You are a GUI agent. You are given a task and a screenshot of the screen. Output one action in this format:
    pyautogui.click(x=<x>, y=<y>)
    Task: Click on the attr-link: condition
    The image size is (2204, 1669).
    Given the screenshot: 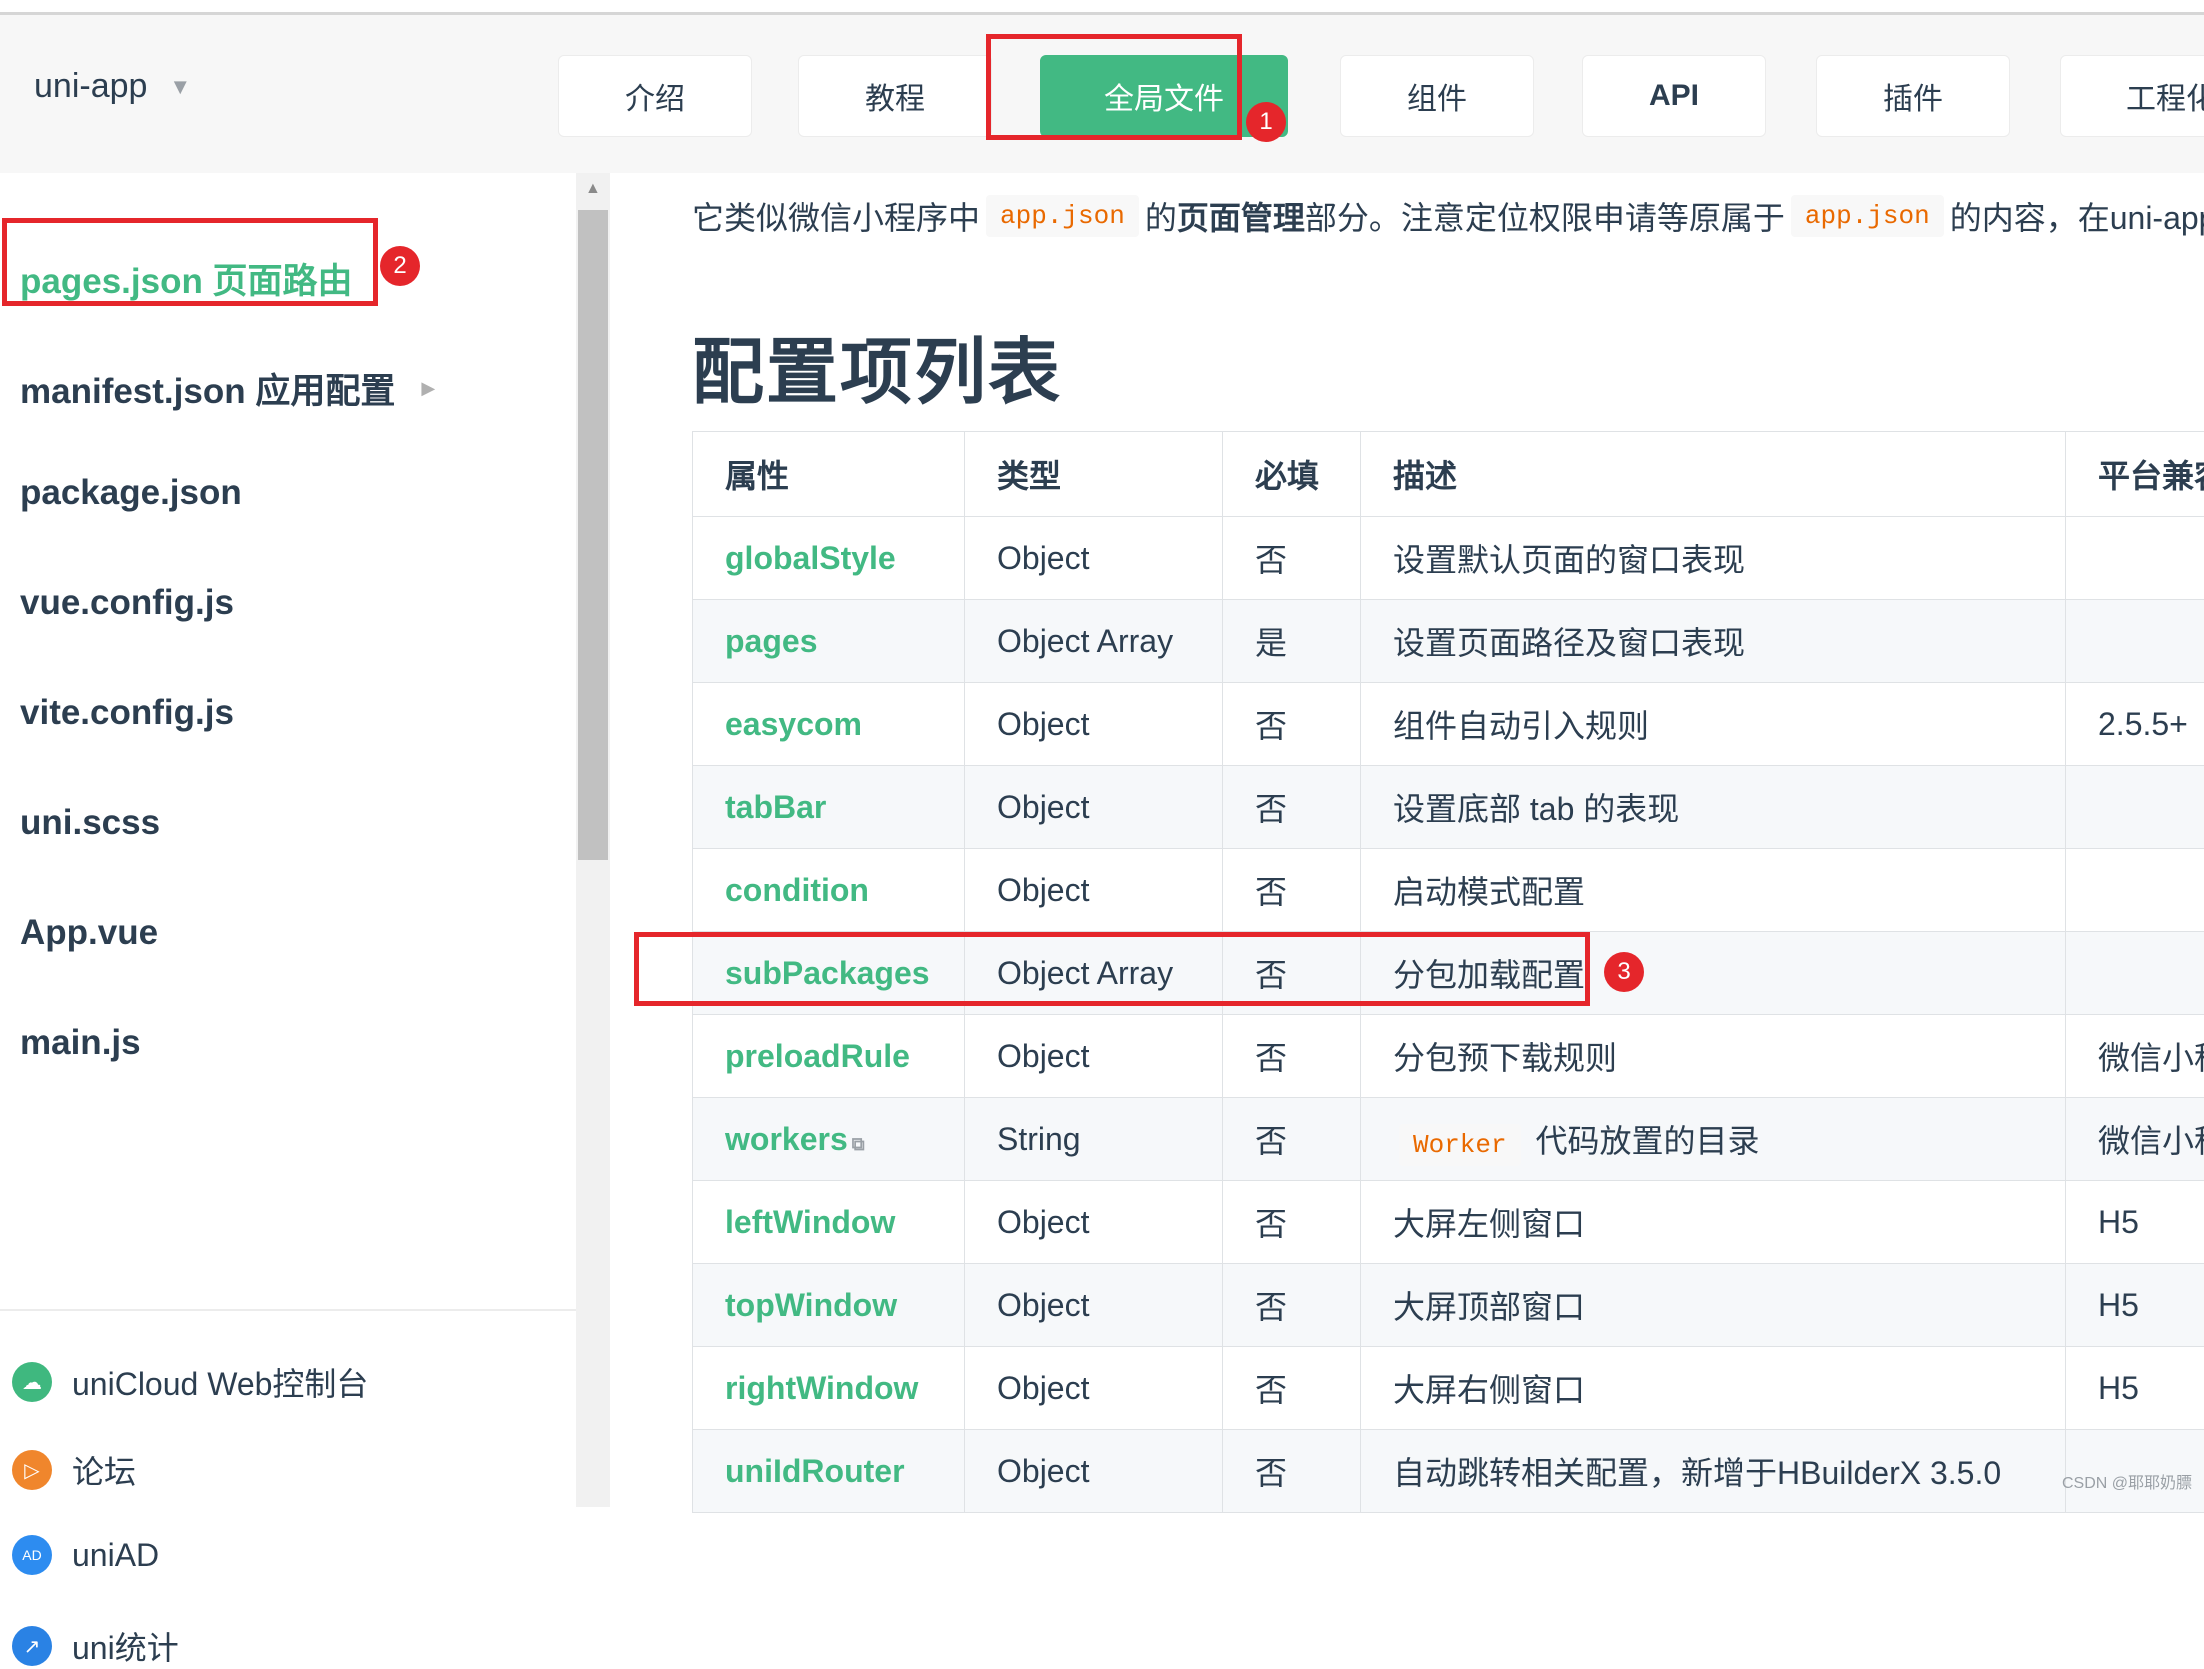 What is the action you would take?
    pyautogui.click(x=829, y=890)
    